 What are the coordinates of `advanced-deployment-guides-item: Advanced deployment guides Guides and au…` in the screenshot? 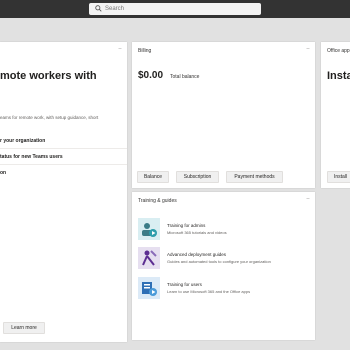 It's located at (223, 259).